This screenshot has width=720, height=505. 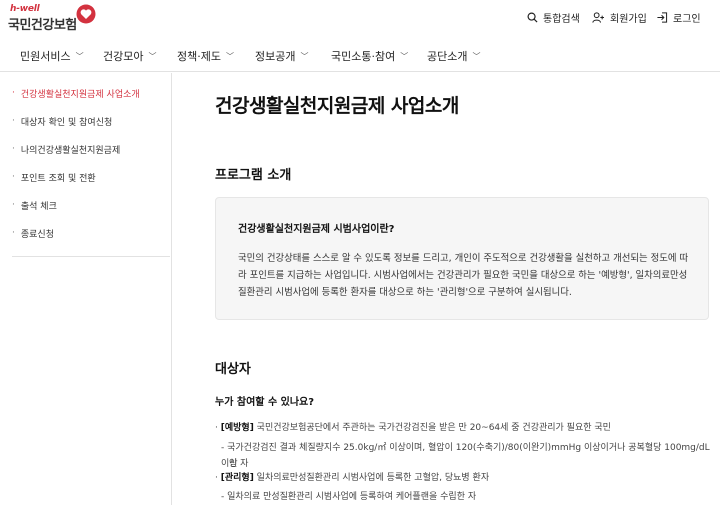 I want to click on login-link-label: 로그인, so click(x=687, y=19).